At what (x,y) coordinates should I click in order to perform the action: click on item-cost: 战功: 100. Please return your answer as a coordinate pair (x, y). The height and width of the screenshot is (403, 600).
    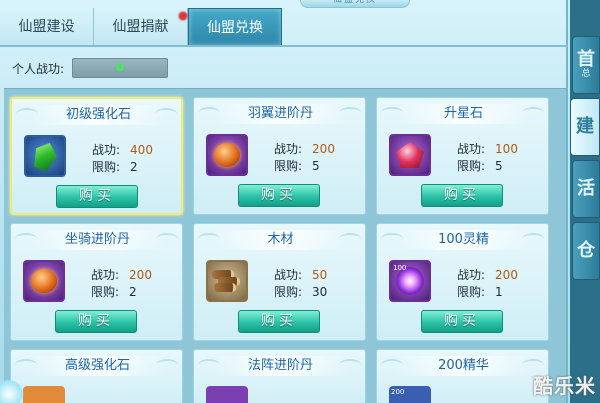
    Looking at the image, I should click on (487, 149).